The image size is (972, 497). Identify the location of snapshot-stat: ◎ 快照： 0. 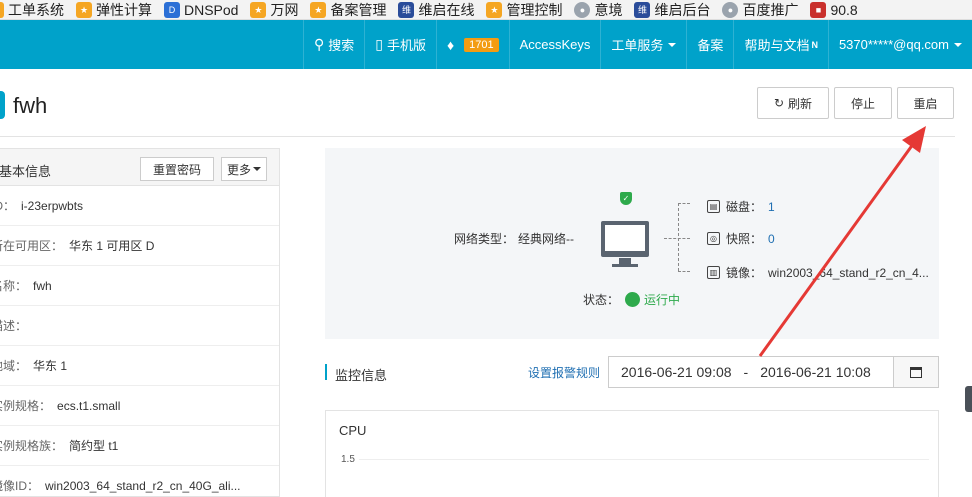
(741, 238).